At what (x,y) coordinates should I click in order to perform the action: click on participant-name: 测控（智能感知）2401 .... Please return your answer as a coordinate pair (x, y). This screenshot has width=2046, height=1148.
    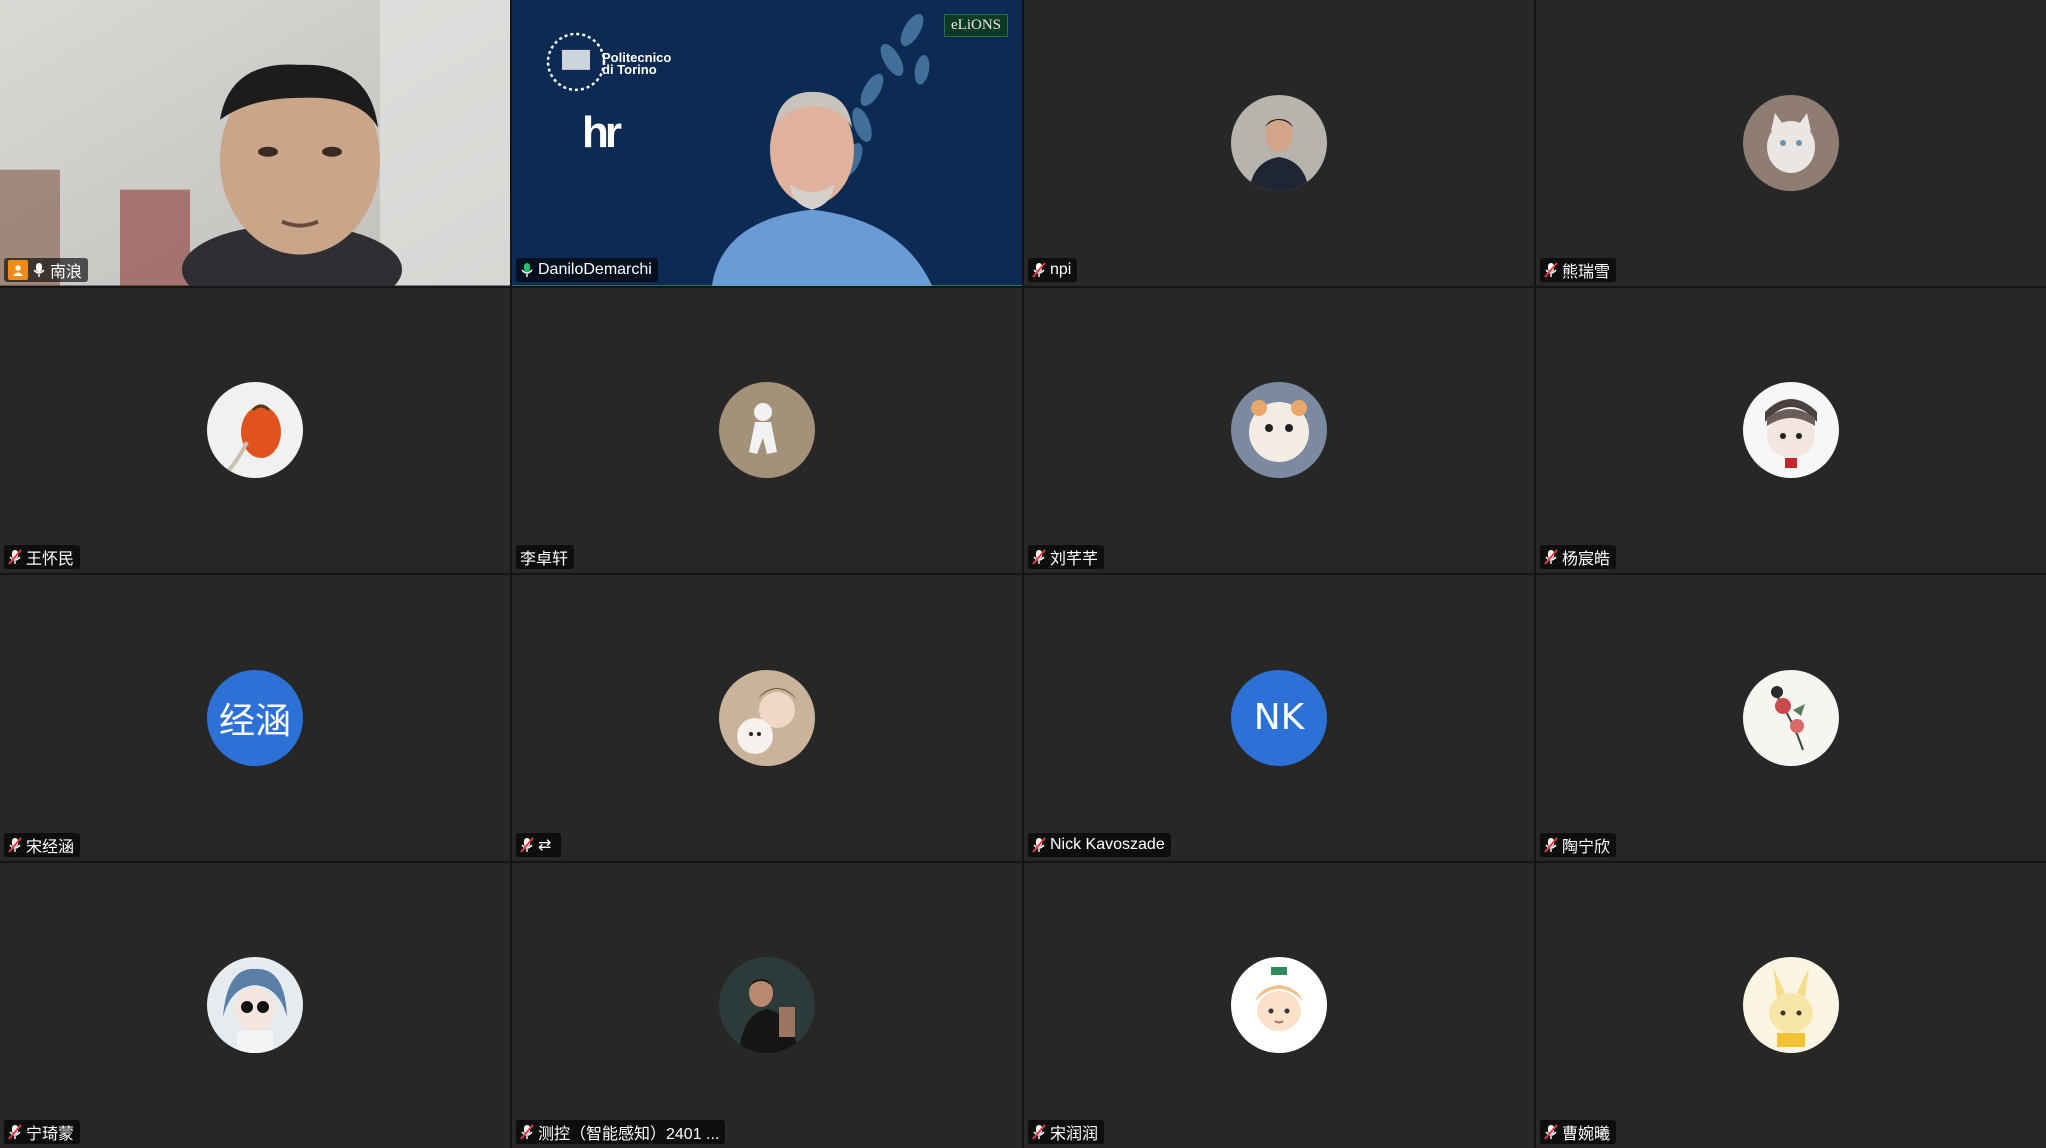
    Looking at the image, I should click on (629, 1134).